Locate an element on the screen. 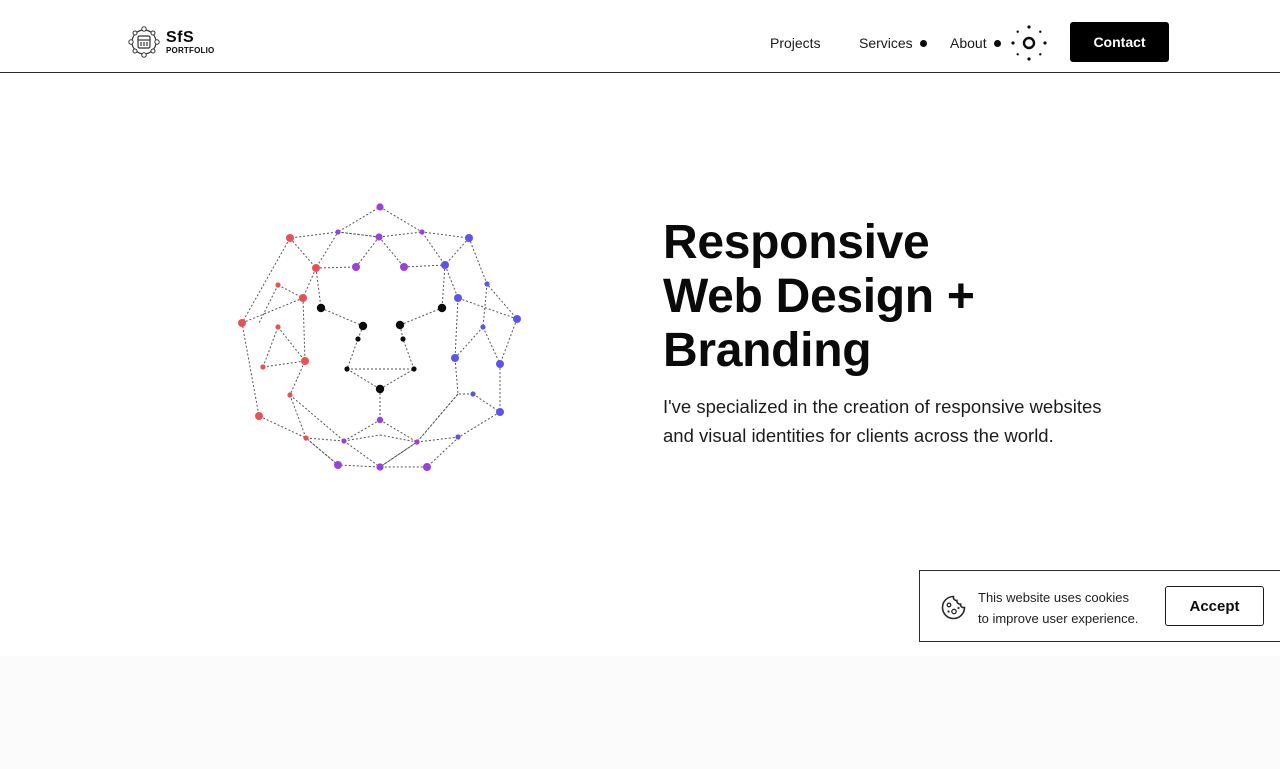 This screenshot has width=1280, height=769. logo-icon is located at coordinates (144, 42).